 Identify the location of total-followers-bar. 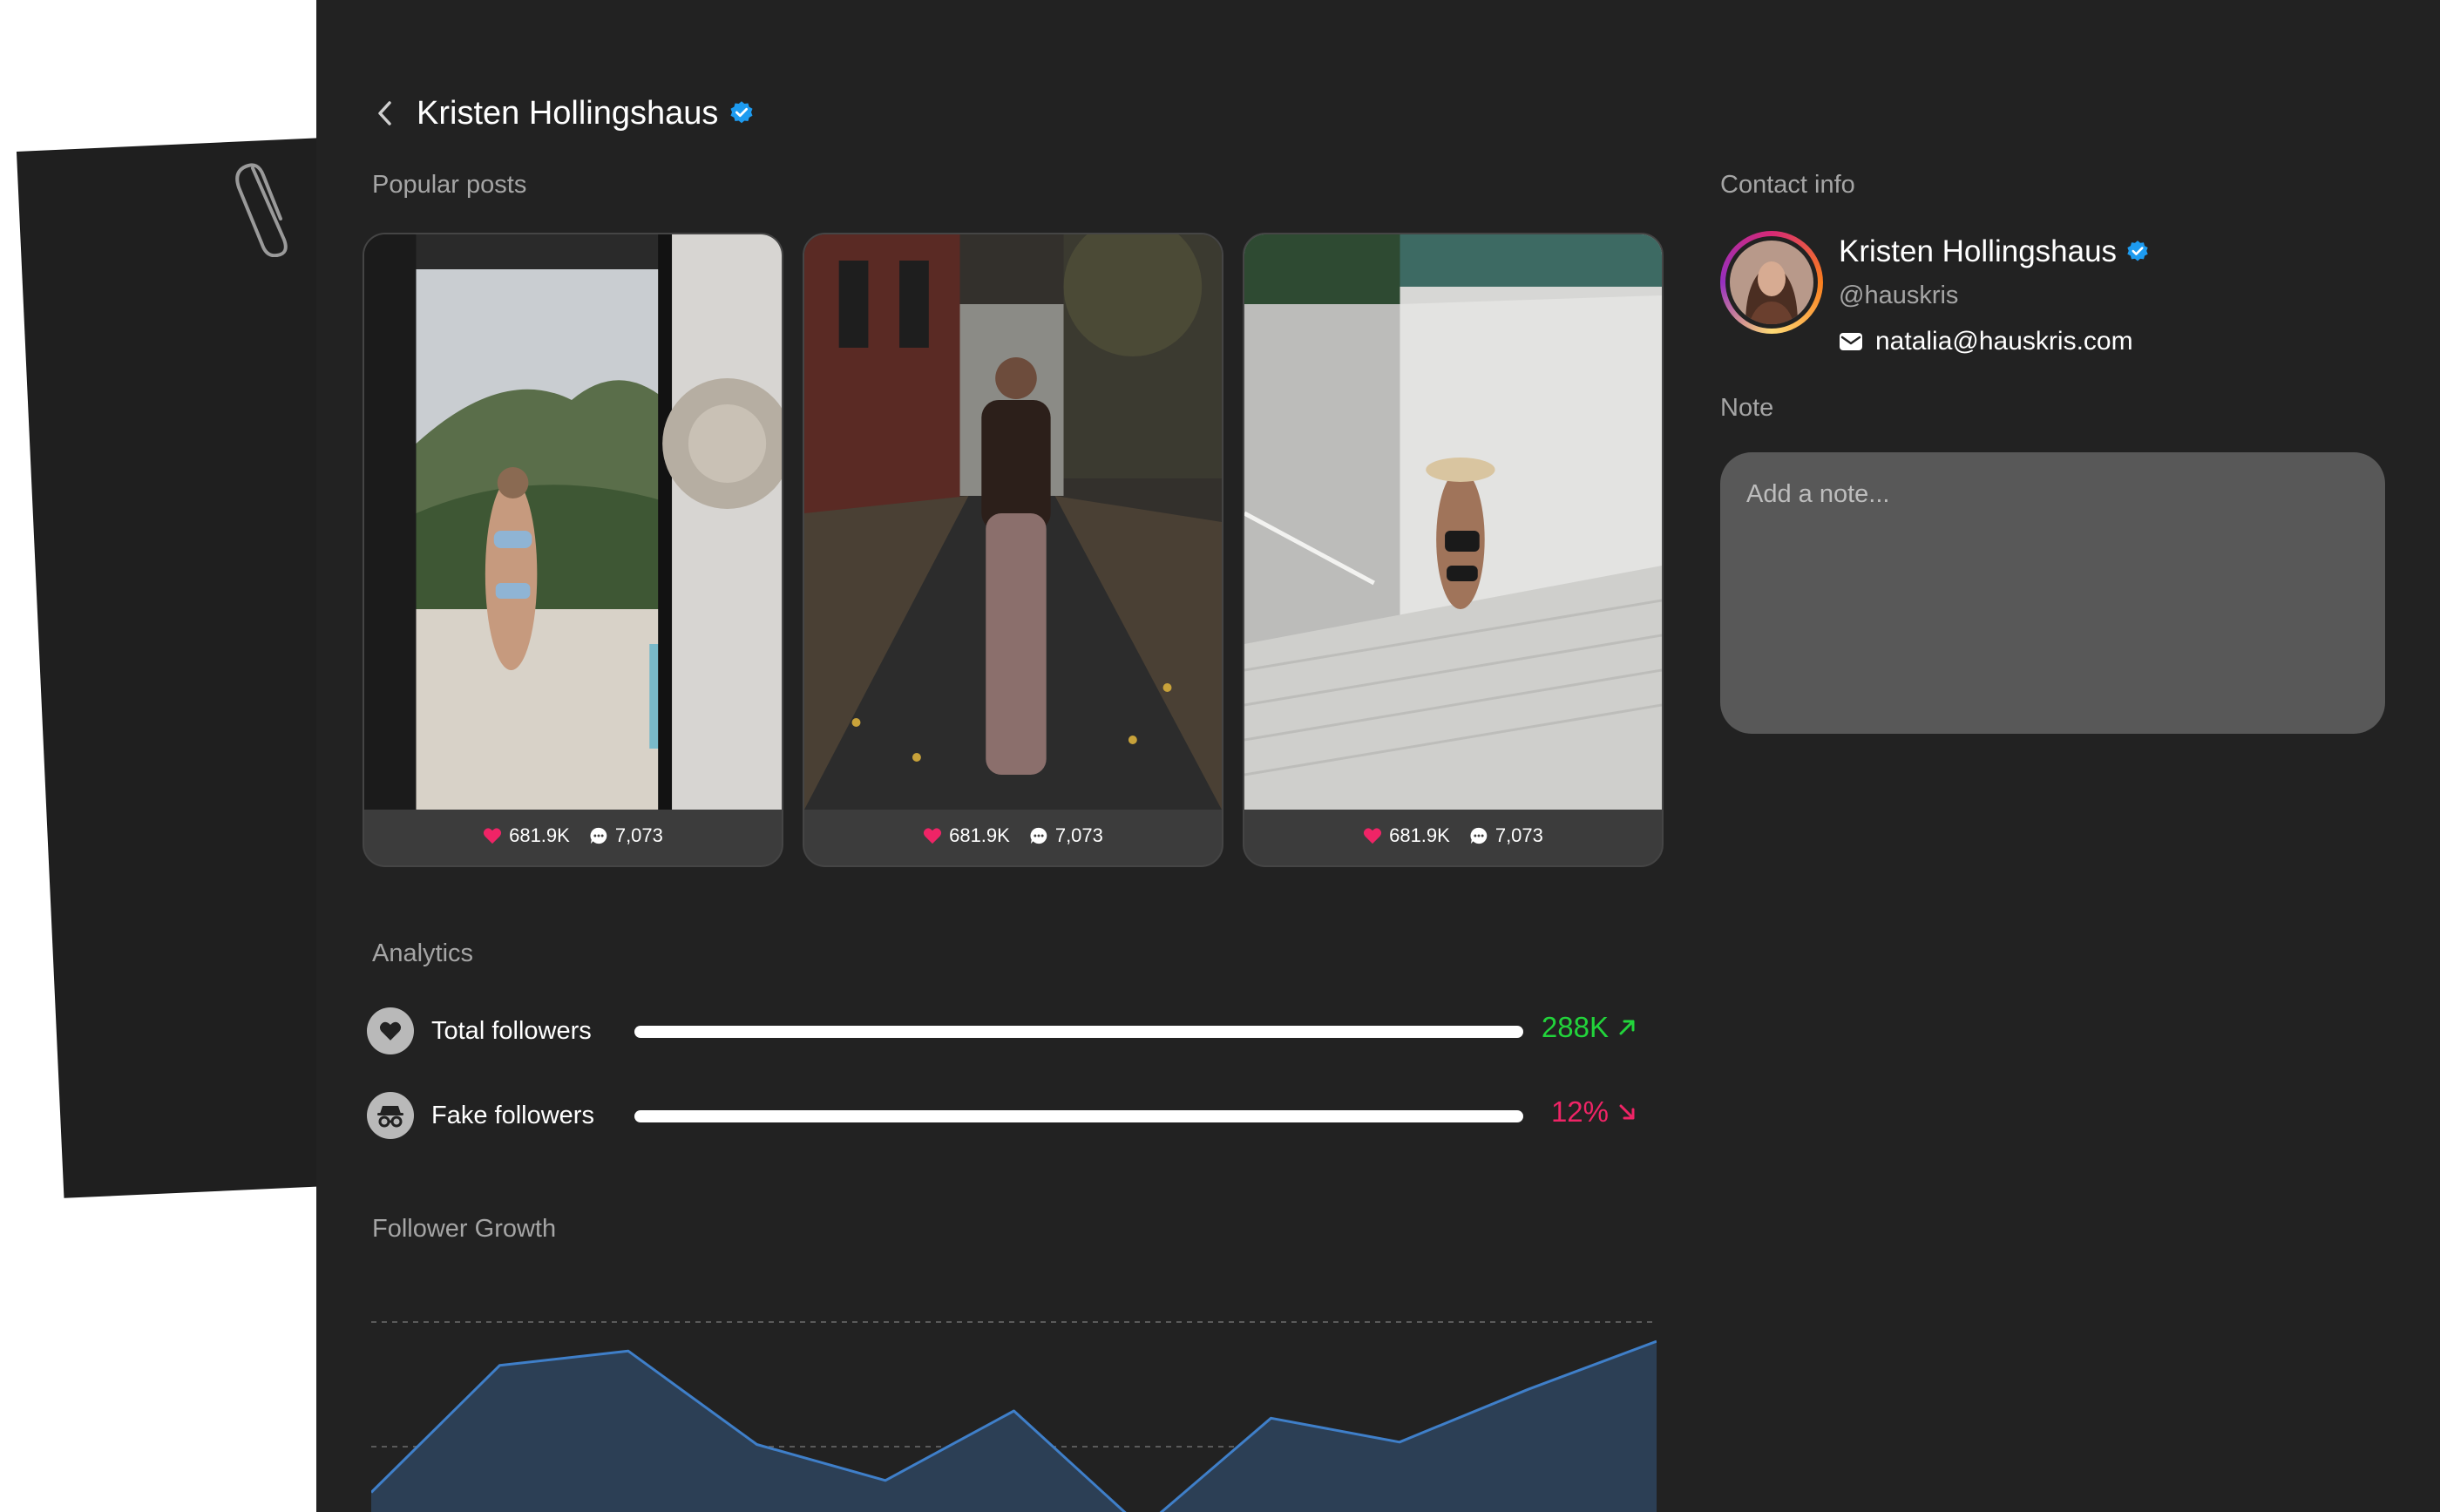
(1078, 1032).